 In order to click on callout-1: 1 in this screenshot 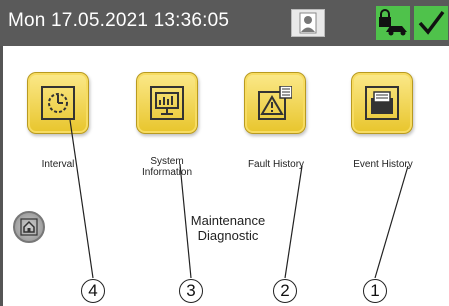, I will do `click(375, 291)`.